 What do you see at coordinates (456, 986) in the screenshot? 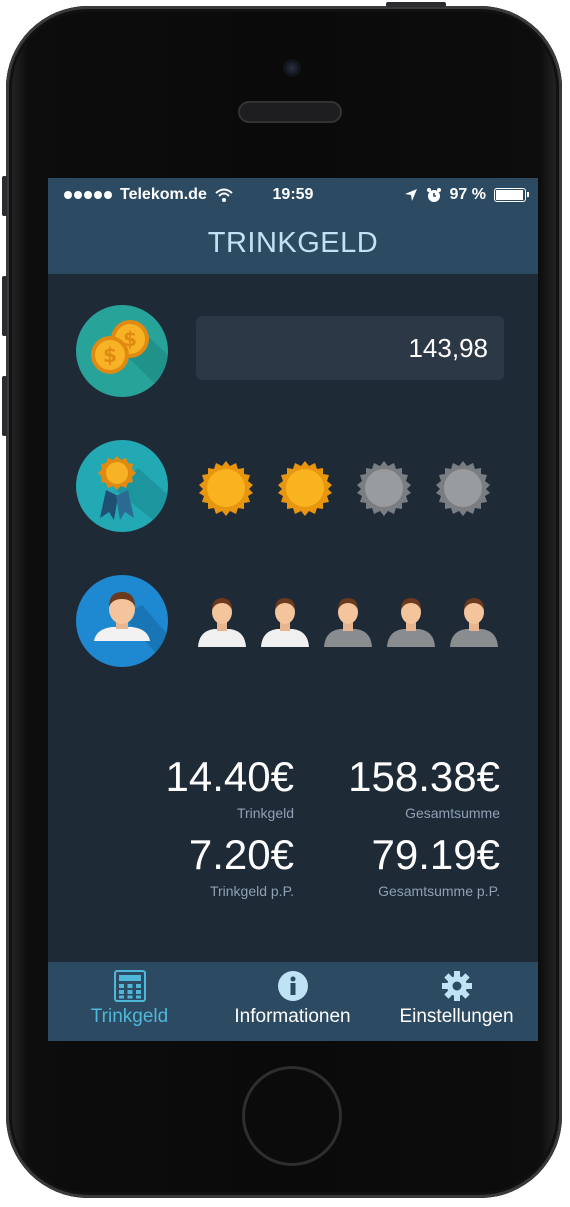
I see `gear-icon` at bounding box center [456, 986].